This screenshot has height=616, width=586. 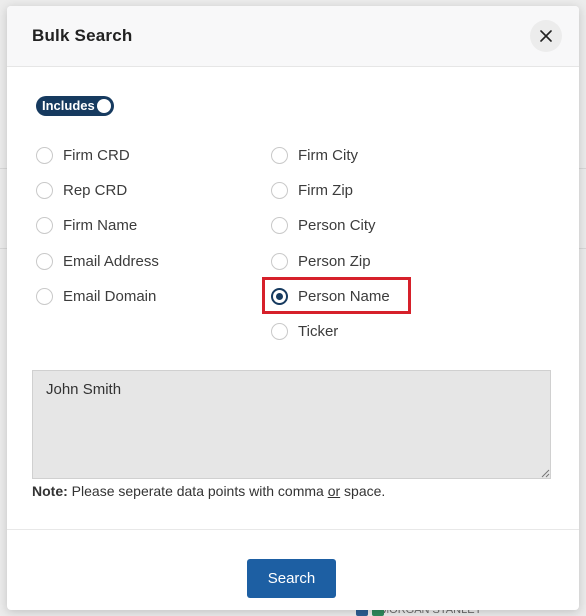 I want to click on radio-firm-zip: Firm Zip, so click(x=312, y=190).